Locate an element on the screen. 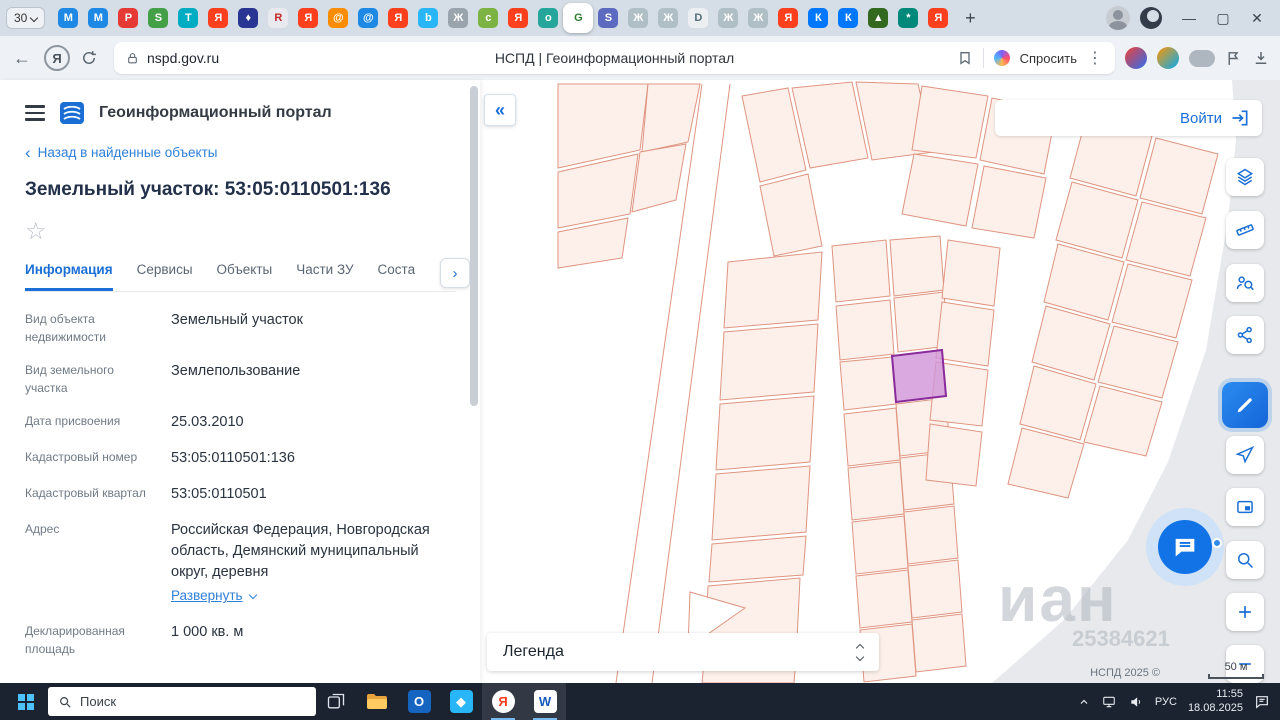 The height and width of the screenshot is (720, 1280). taskbar-search: Поиск is located at coordinates (182, 701).